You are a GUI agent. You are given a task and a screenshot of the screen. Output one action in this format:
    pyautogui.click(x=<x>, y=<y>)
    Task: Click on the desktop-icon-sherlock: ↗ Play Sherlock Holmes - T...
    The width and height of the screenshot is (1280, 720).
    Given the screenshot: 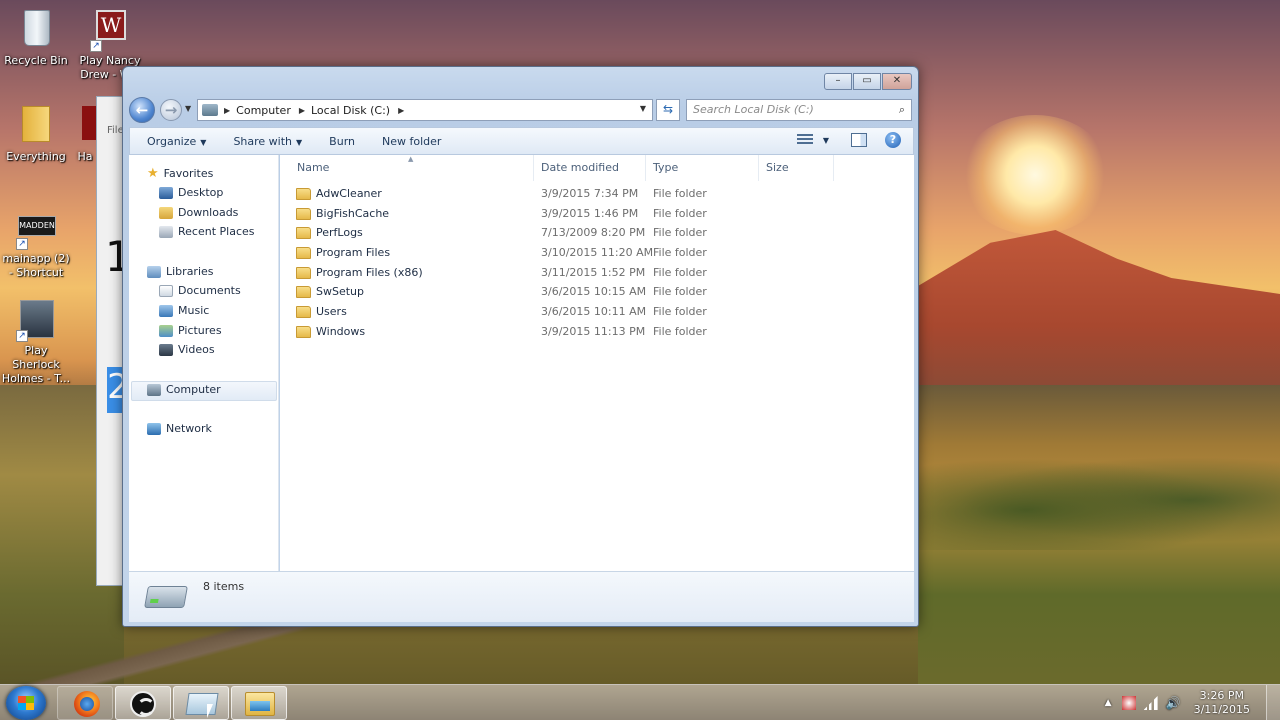 What is the action you would take?
    pyautogui.click(x=36, y=342)
    